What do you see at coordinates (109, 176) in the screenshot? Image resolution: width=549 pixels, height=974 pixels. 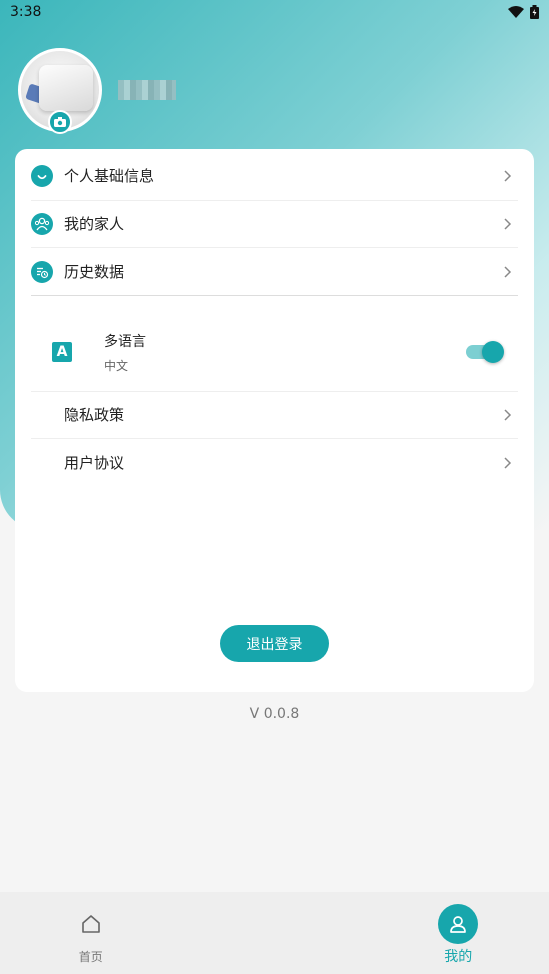 I see `menu-item-label: 个人基础信息` at bounding box center [109, 176].